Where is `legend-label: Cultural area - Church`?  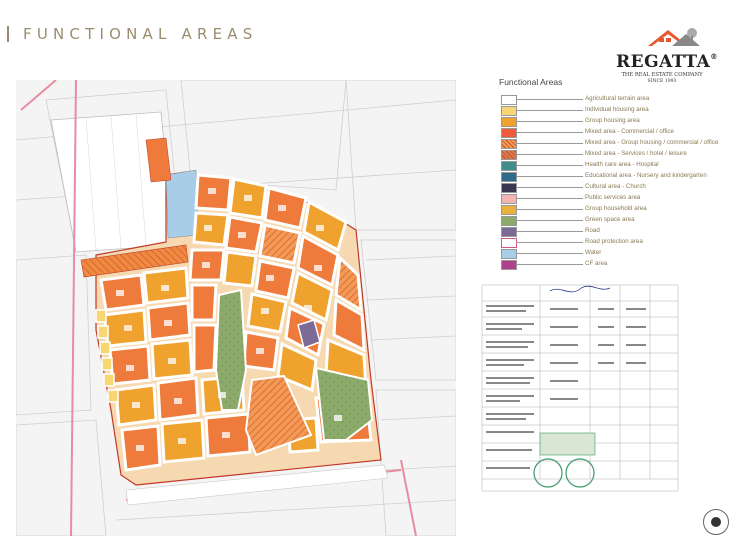 legend-label: Cultural area - Church is located at coordinates (615, 186).